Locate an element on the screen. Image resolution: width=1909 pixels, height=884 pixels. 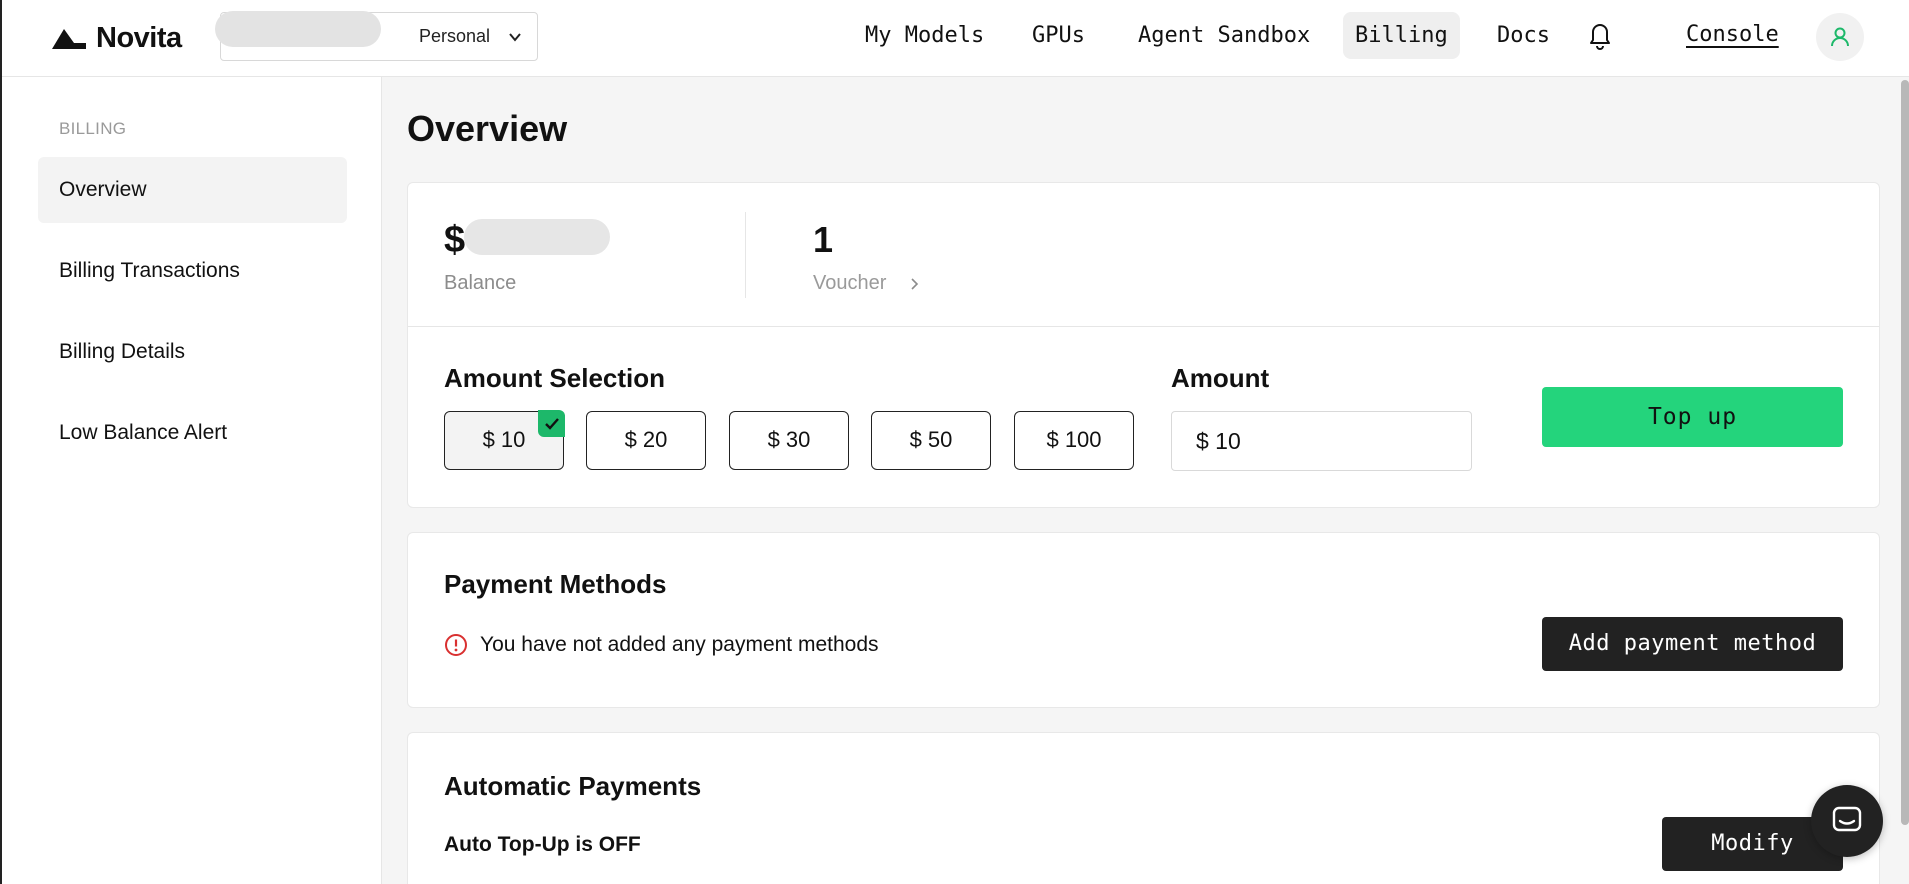
no-payment-methods-message: You have not added any payment methods is located at coordinates (679, 644).